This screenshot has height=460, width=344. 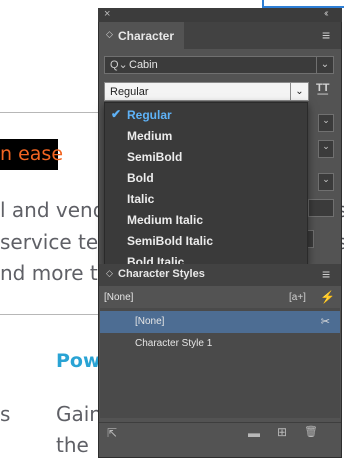 What do you see at coordinates (220, 15) in the screenshot?
I see `panel-title-bar` at bounding box center [220, 15].